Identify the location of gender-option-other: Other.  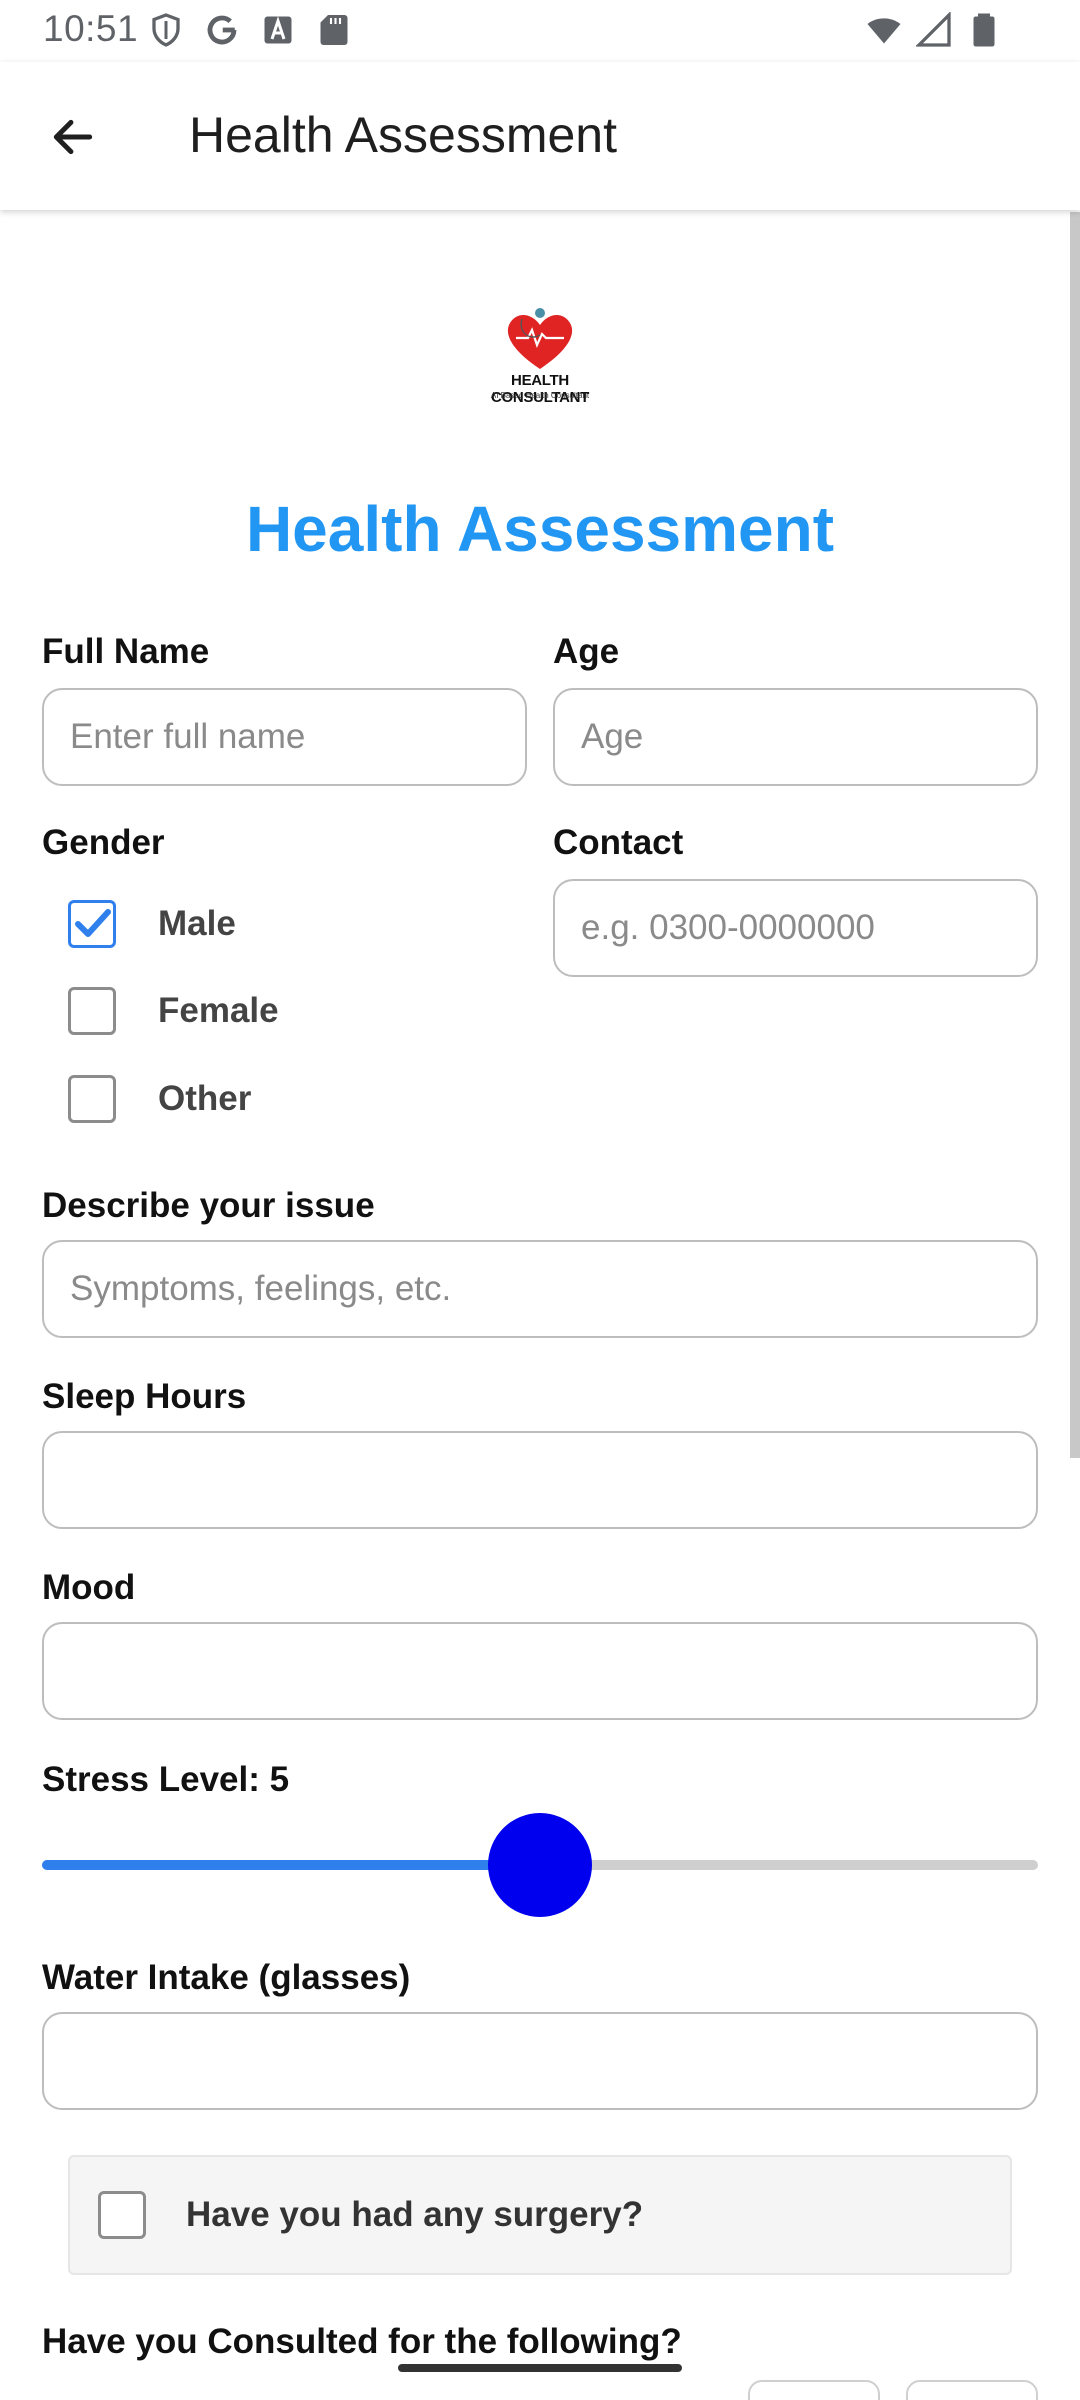
(159, 1099).